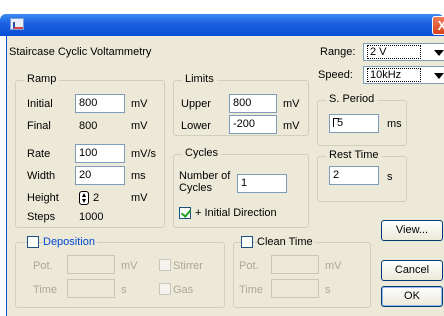  What do you see at coordinates (196, 104) in the screenshot?
I see `upper-label: Upper` at bounding box center [196, 104].